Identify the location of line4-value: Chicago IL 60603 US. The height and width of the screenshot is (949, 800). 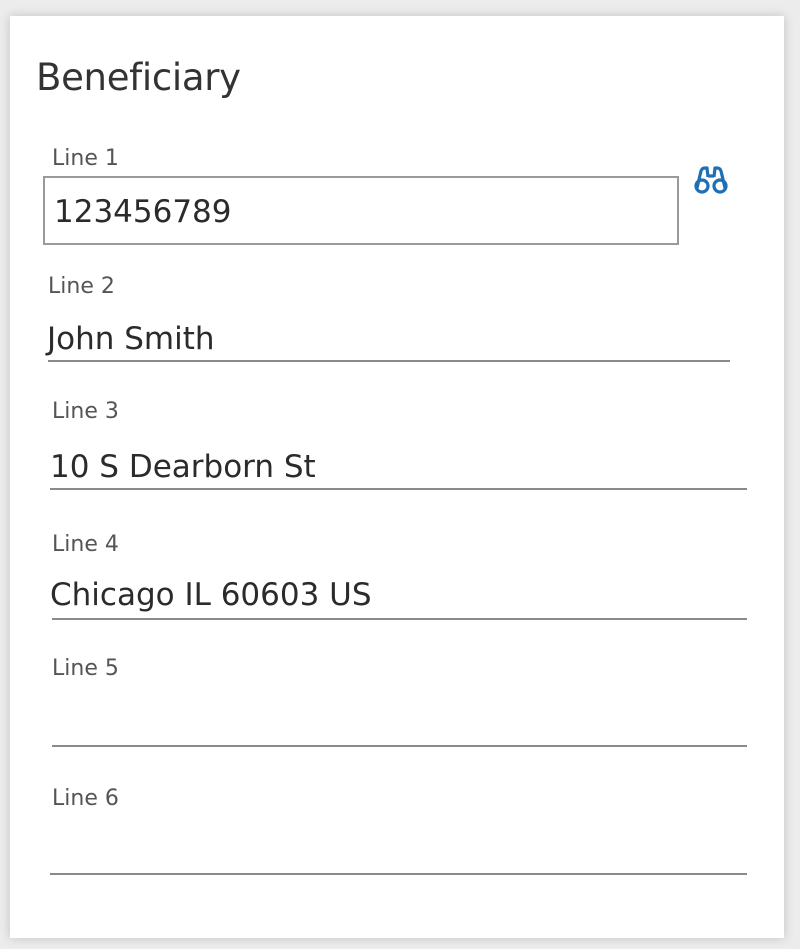
(211, 595).